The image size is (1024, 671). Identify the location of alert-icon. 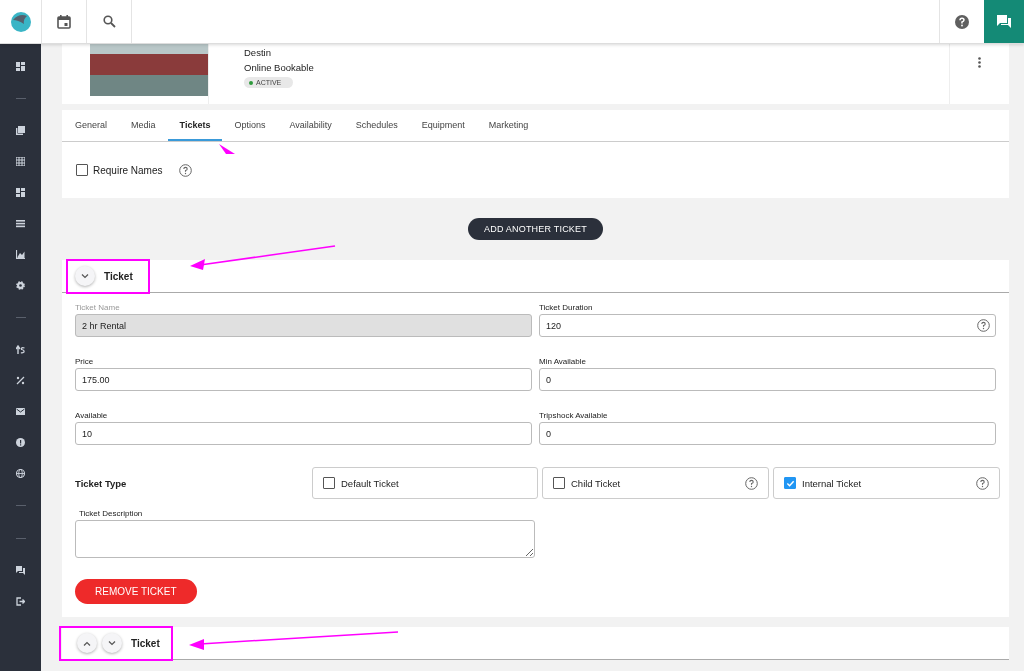
(20, 442).